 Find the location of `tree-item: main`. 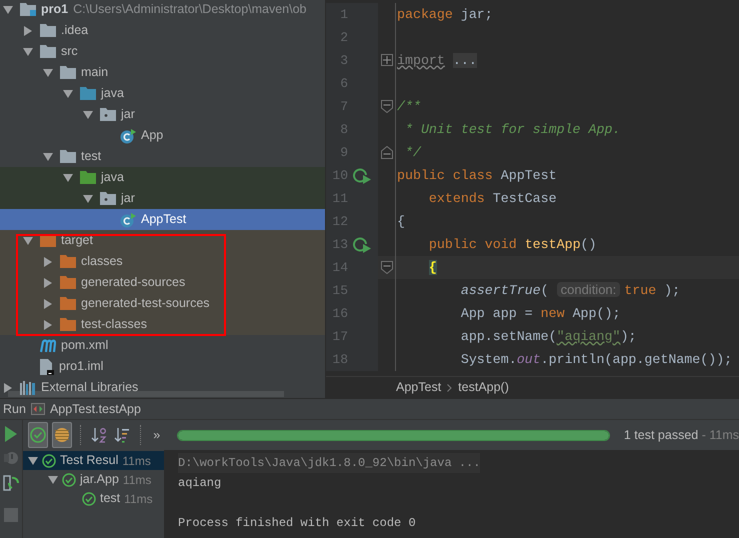

tree-item: main is located at coordinates (162, 72).